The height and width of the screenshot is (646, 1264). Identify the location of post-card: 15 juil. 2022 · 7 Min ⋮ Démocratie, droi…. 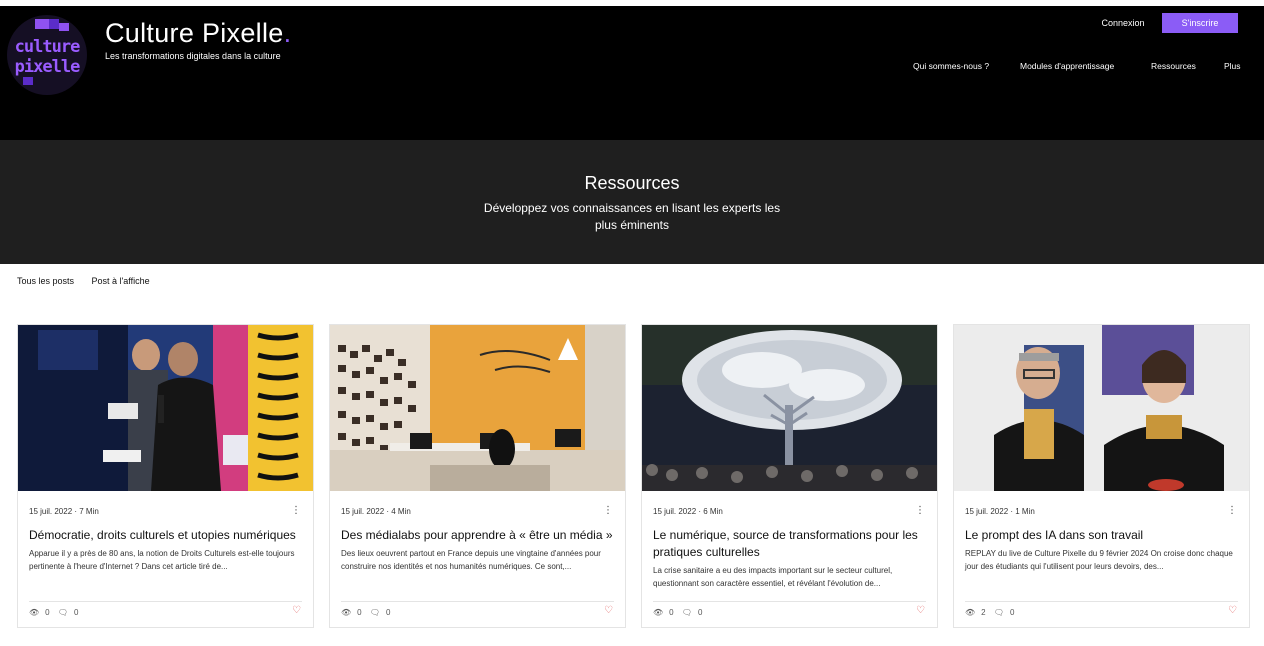
(165, 476).